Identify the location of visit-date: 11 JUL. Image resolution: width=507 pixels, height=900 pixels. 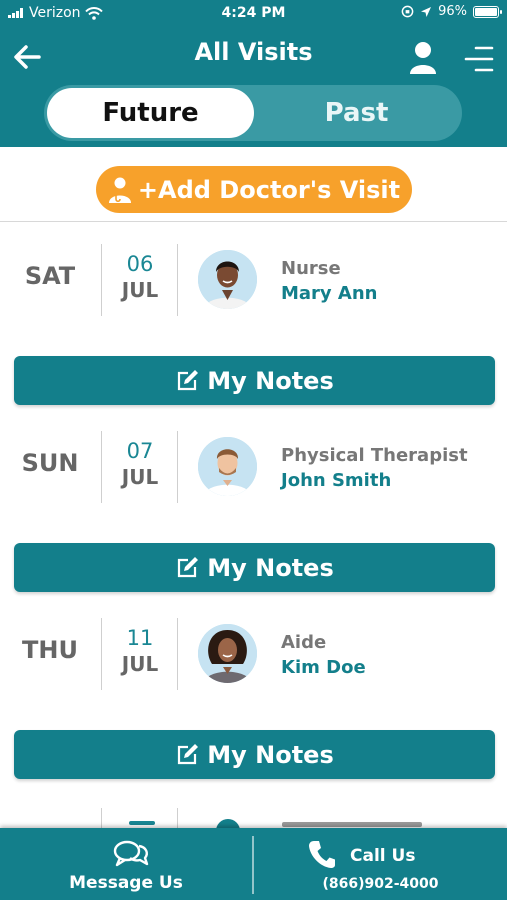
(140, 651).